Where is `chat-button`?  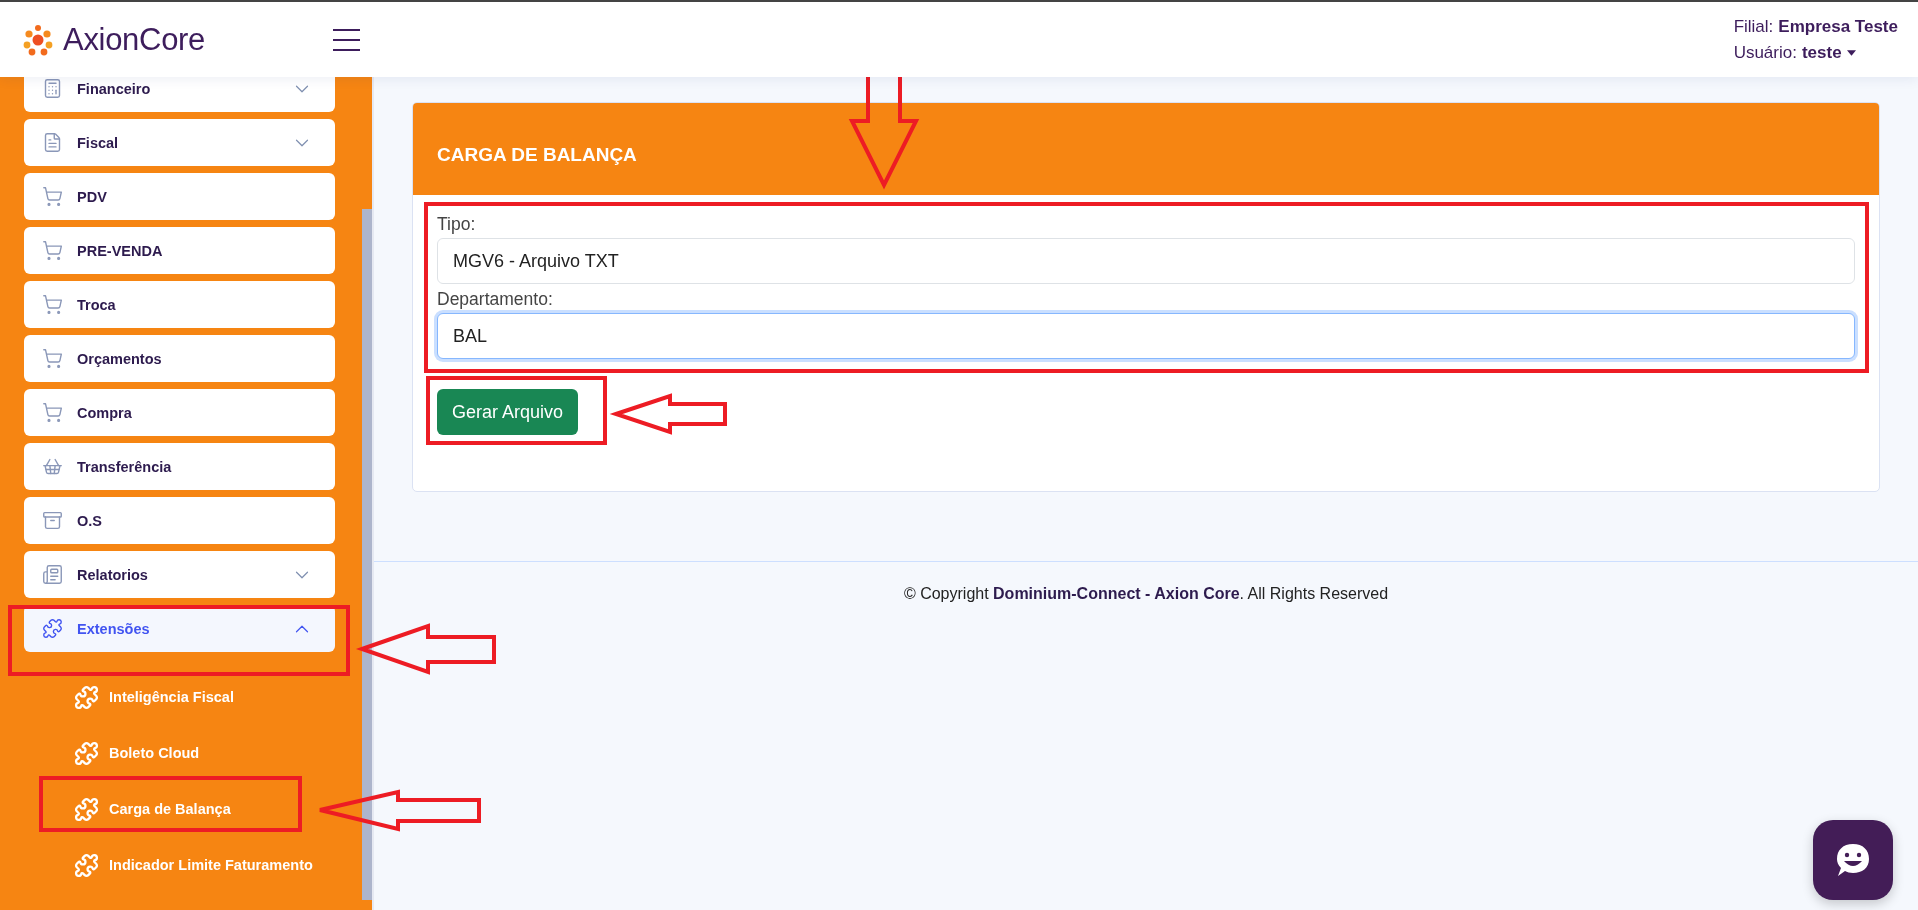 chat-button is located at coordinates (1853, 860).